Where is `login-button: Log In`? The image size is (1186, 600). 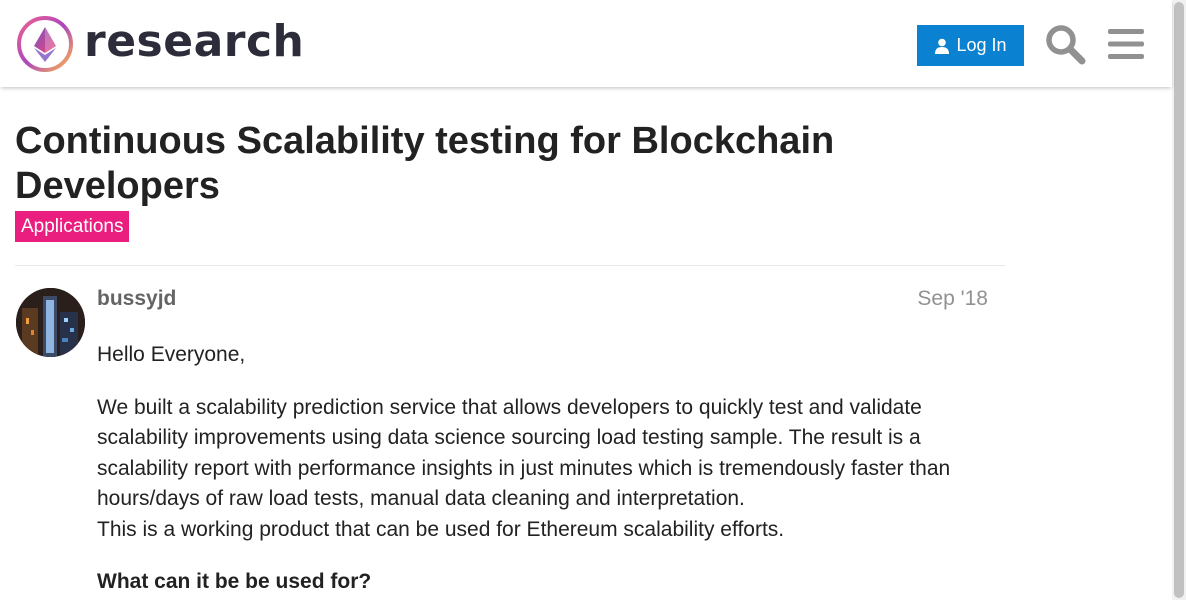 login-button: Log In is located at coordinates (970, 45).